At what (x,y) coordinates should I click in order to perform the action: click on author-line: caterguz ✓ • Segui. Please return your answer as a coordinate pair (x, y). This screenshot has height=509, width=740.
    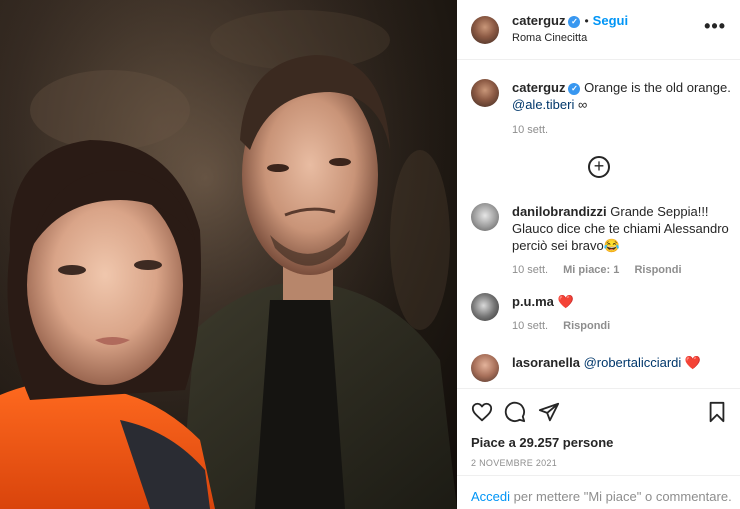
    Looking at the image, I should click on (570, 20).